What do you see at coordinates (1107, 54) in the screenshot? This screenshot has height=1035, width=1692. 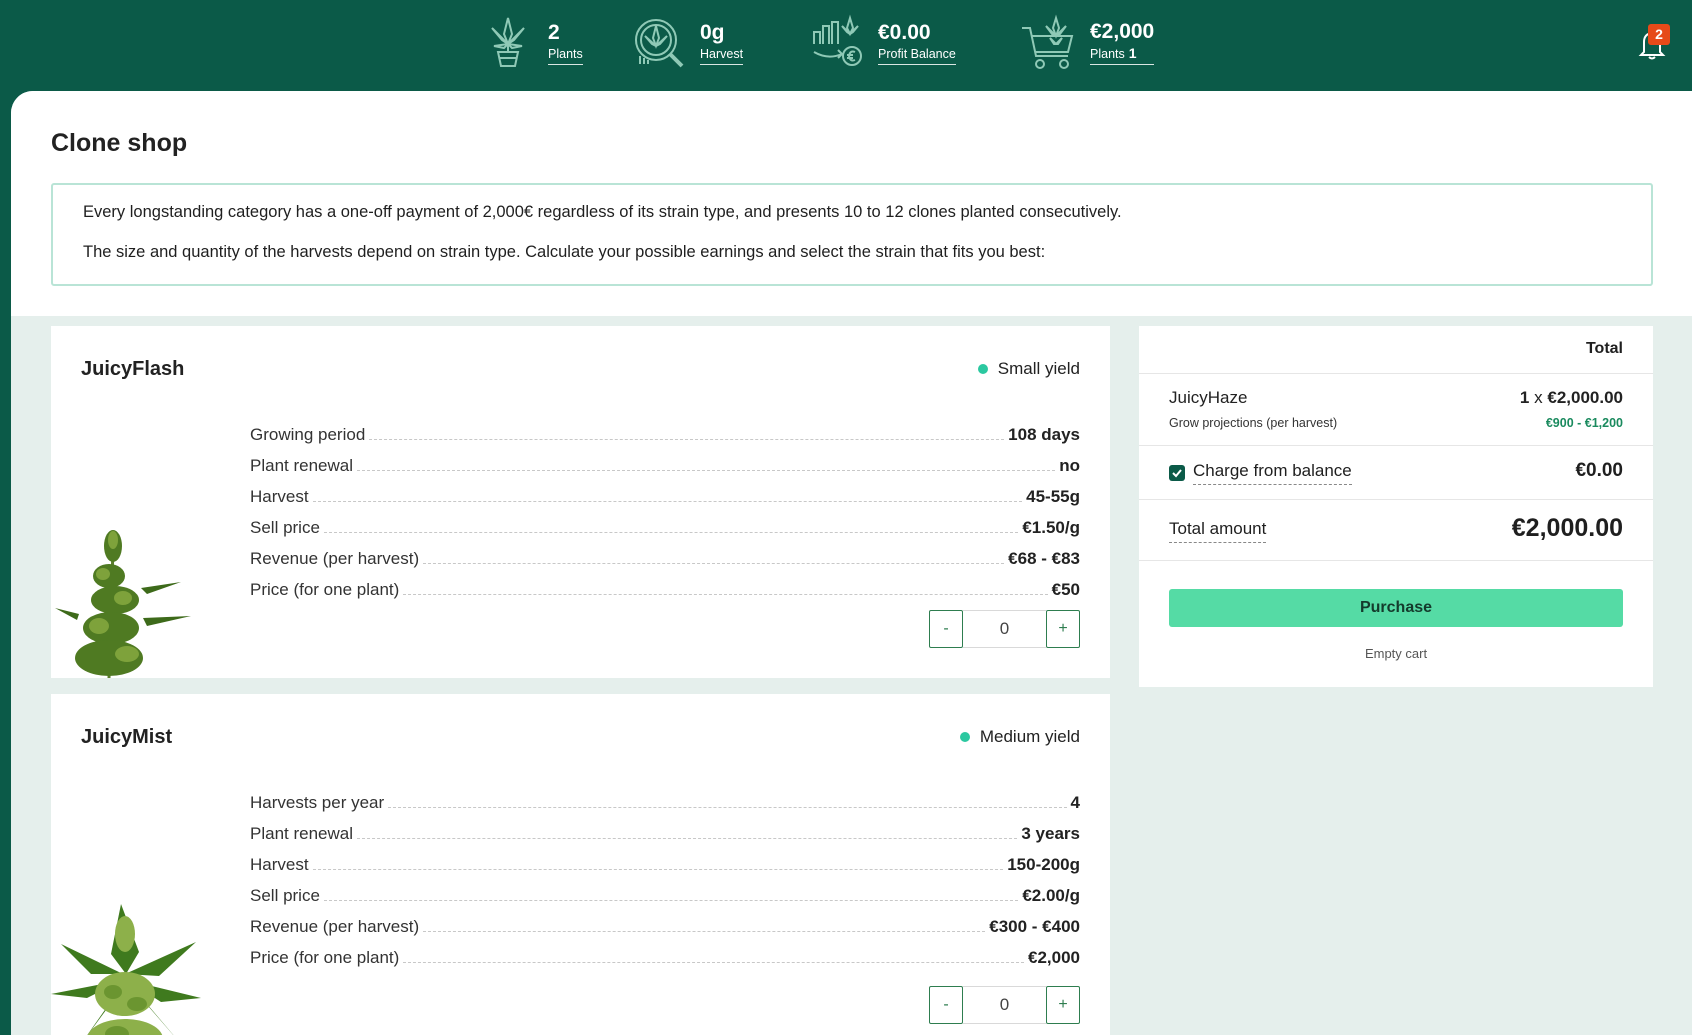 I see `stat-label-text: Plants` at bounding box center [1107, 54].